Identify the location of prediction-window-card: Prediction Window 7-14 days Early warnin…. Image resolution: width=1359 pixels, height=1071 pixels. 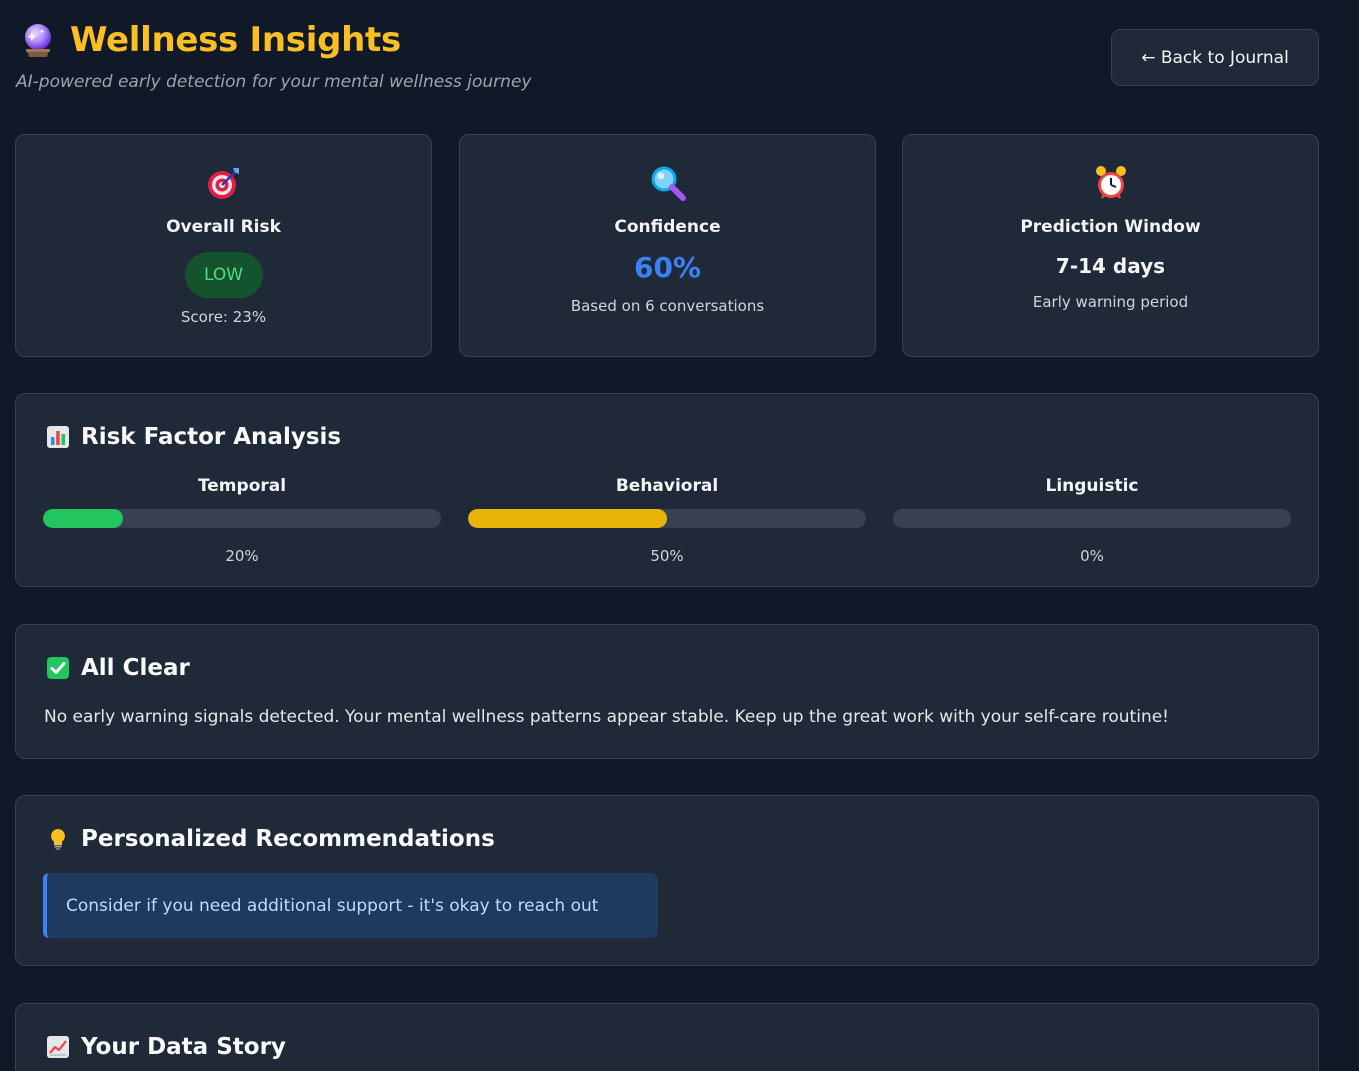
(1110, 245).